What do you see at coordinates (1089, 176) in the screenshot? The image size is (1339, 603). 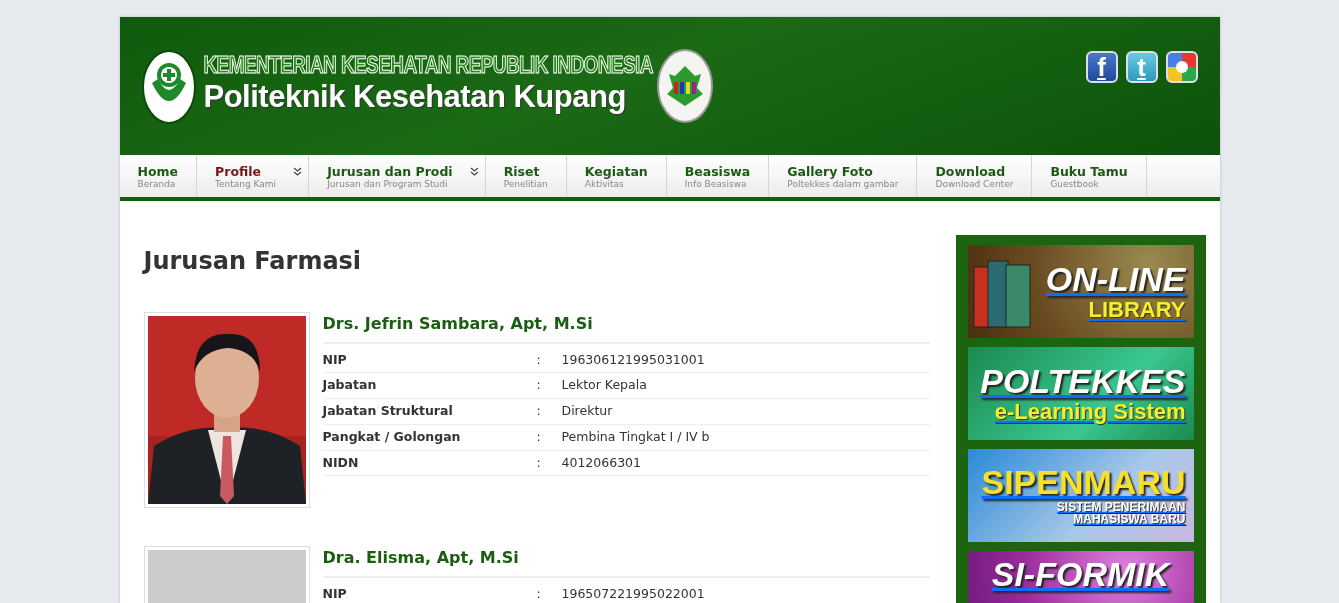 I see `nav-item: Buku Tamu Guestbook` at bounding box center [1089, 176].